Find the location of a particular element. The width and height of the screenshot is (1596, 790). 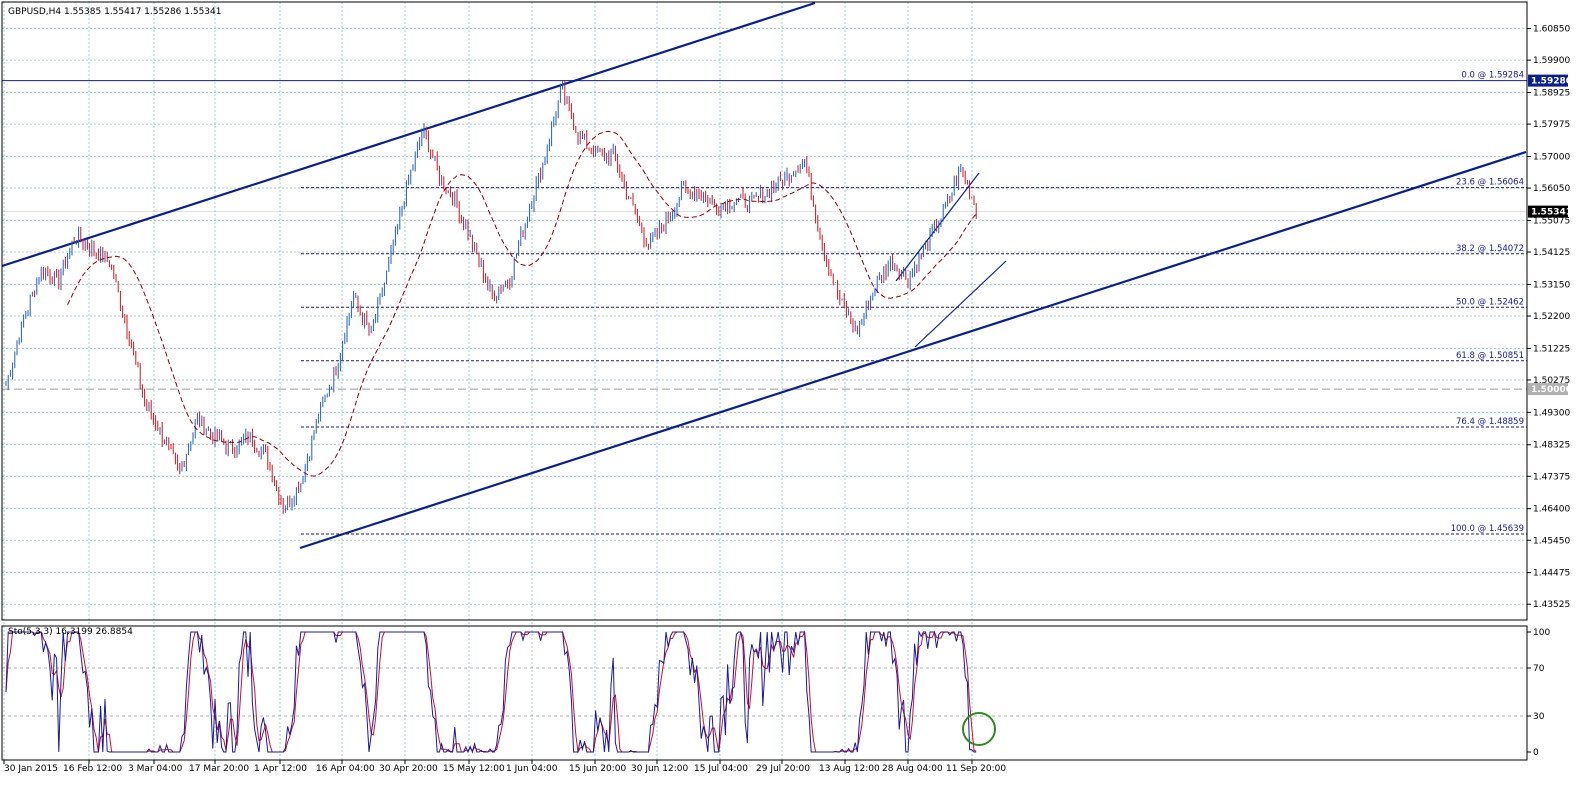

time-tick-label: 30 Apr 20:00 is located at coordinates (408, 769).